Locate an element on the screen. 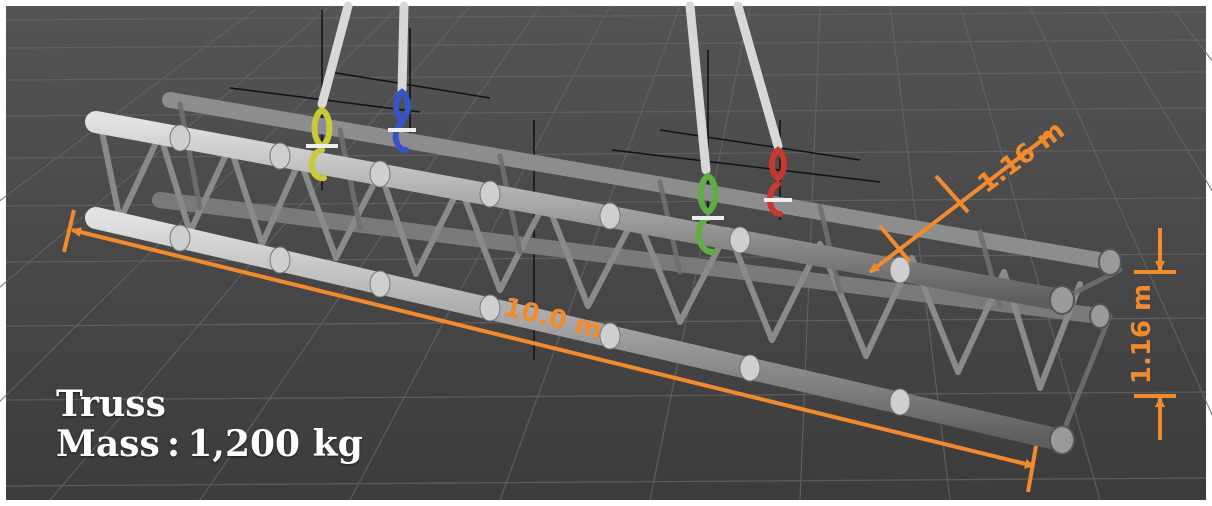 Image resolution: width=1212 pixels, height=506 pixels. caption-title: Truss is located at coordinates (111, 404).